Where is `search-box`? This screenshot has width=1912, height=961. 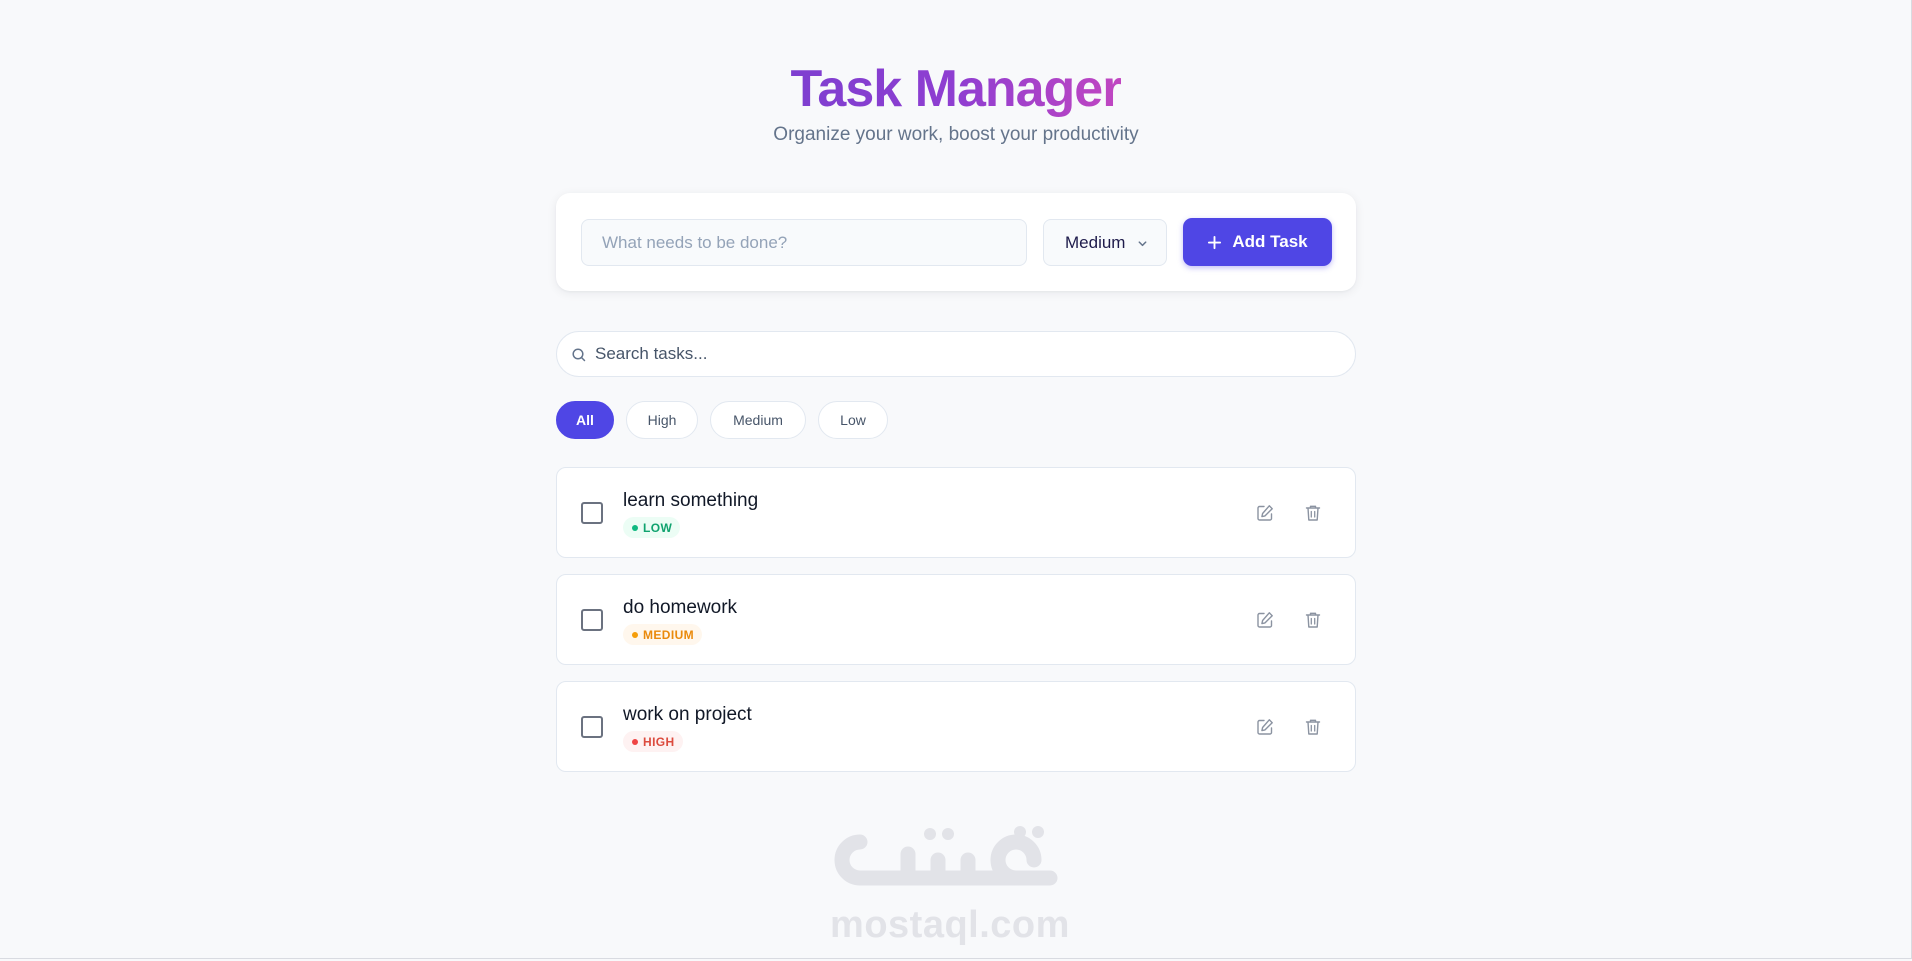
search-box is located at coordinates (956, 354).